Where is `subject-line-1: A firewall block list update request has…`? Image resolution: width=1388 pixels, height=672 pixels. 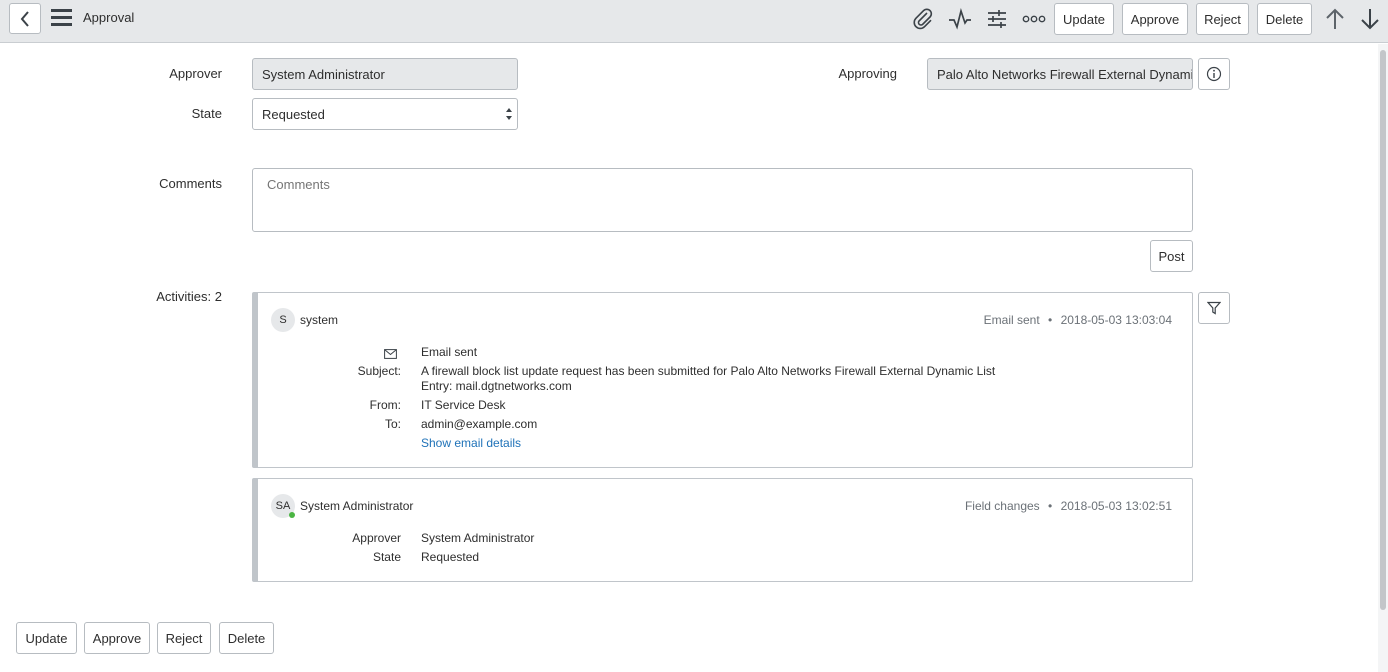
subject-line-1: A firewall block list update request has… is located at coordinates (708, 371).